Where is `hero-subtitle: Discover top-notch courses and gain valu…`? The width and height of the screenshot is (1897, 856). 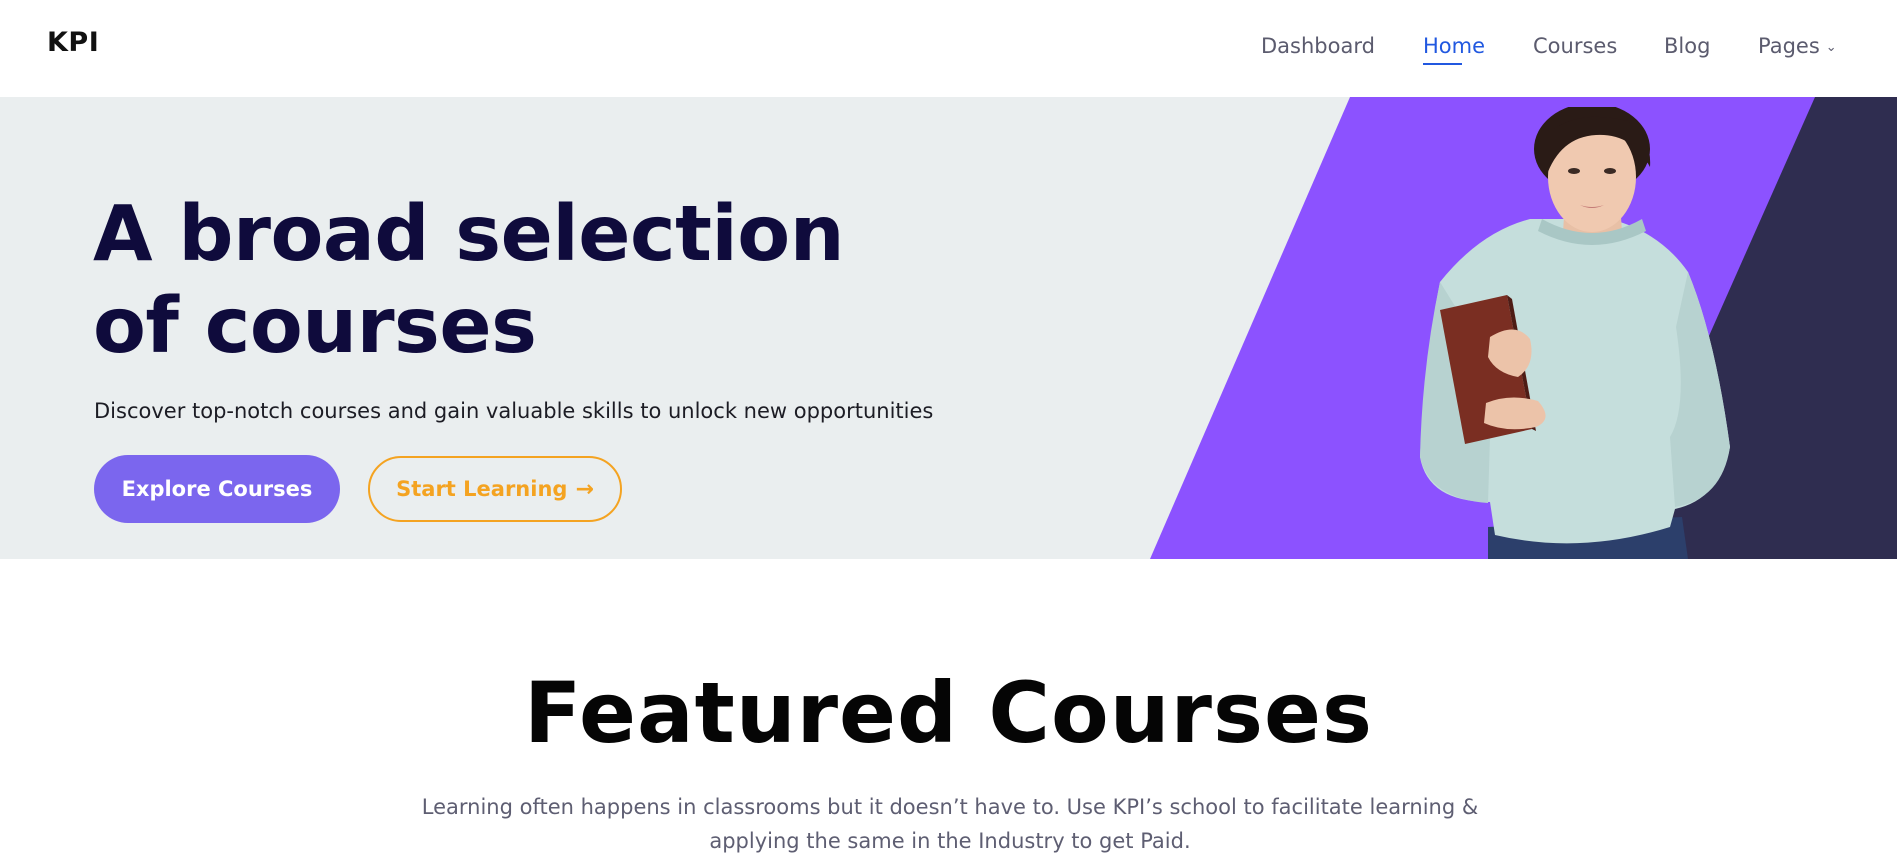
hero-subtitle: Discover top-notch courses and gain valu… is located at coordinates (514, 411).